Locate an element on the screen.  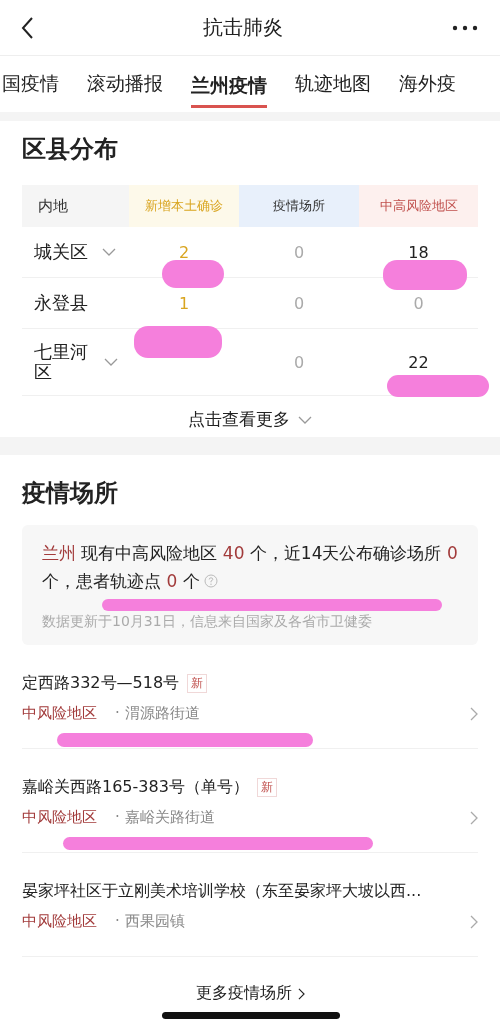
section-title: 区县分布 is located at coordinates (70, 149).